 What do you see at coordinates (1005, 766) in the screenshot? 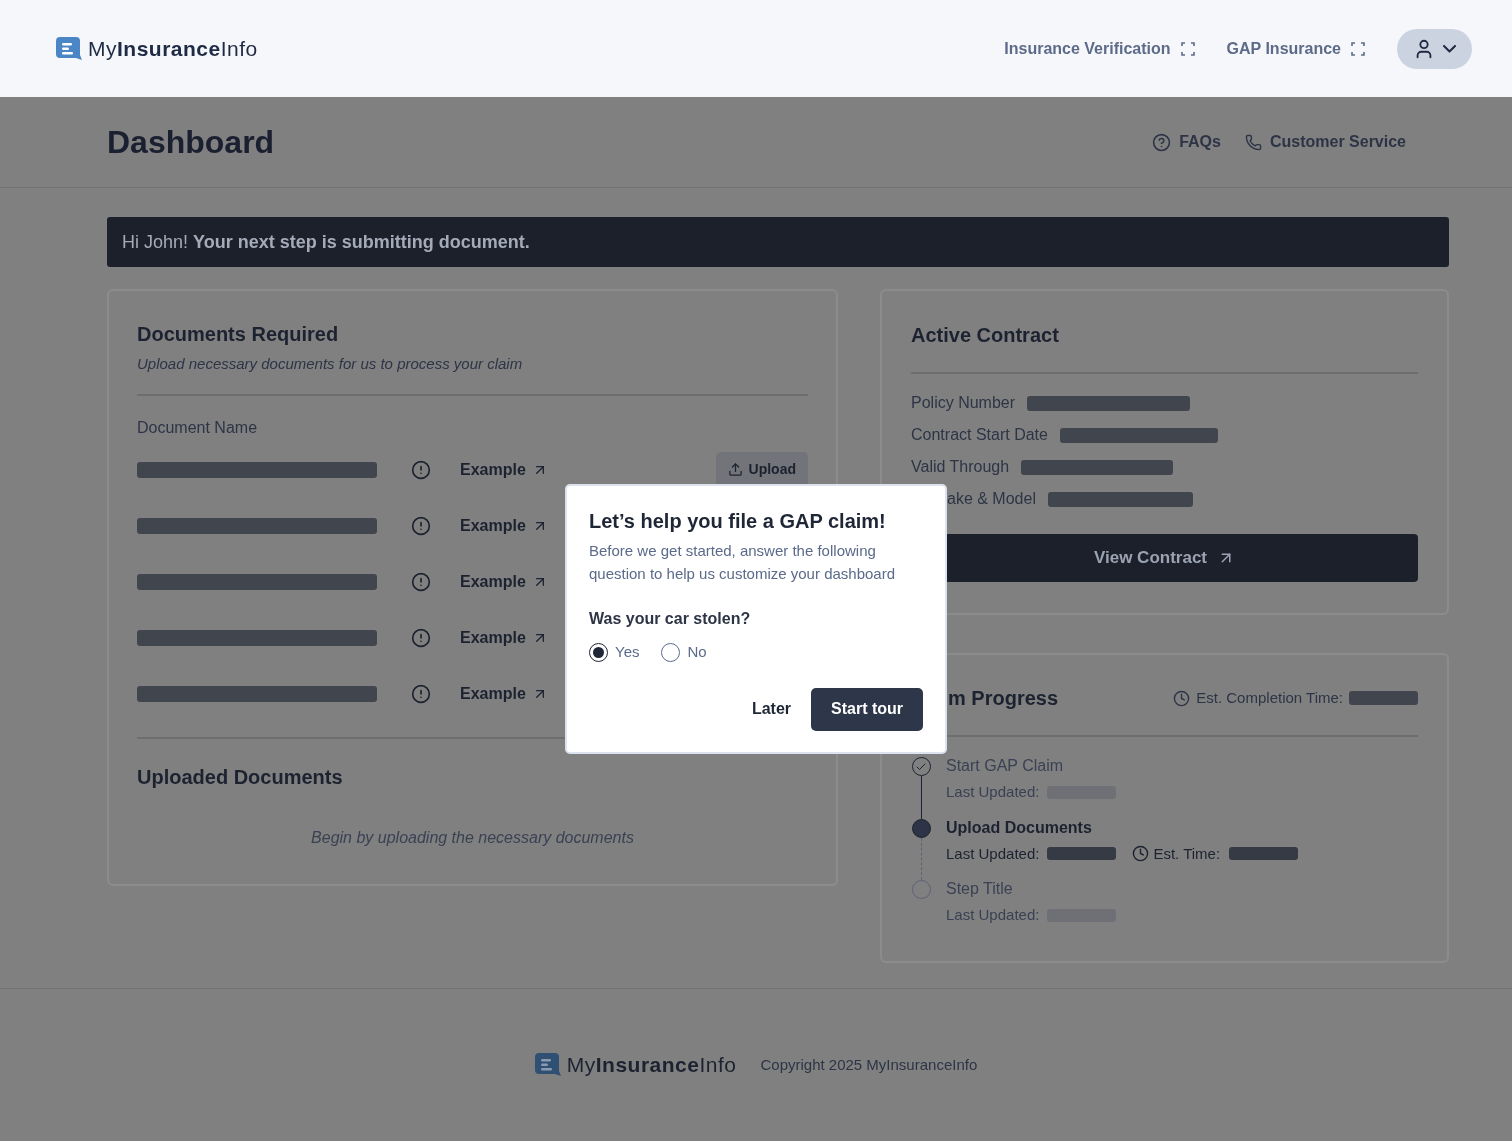
I see `step-title: Start GAP Claim` at bounding box center [1005, 766].